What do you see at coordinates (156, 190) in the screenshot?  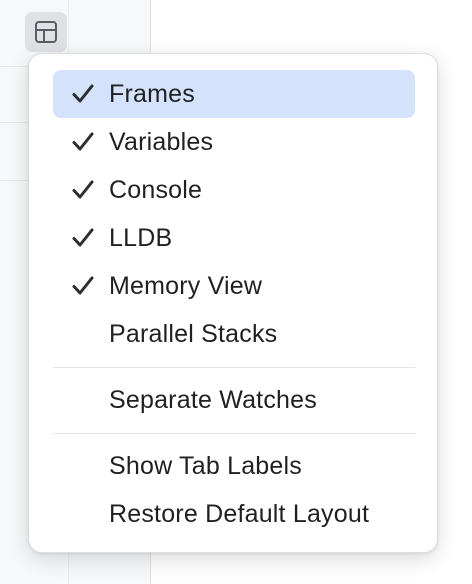 I see `menu-item-label: Console` at bounding box center [156, 190].